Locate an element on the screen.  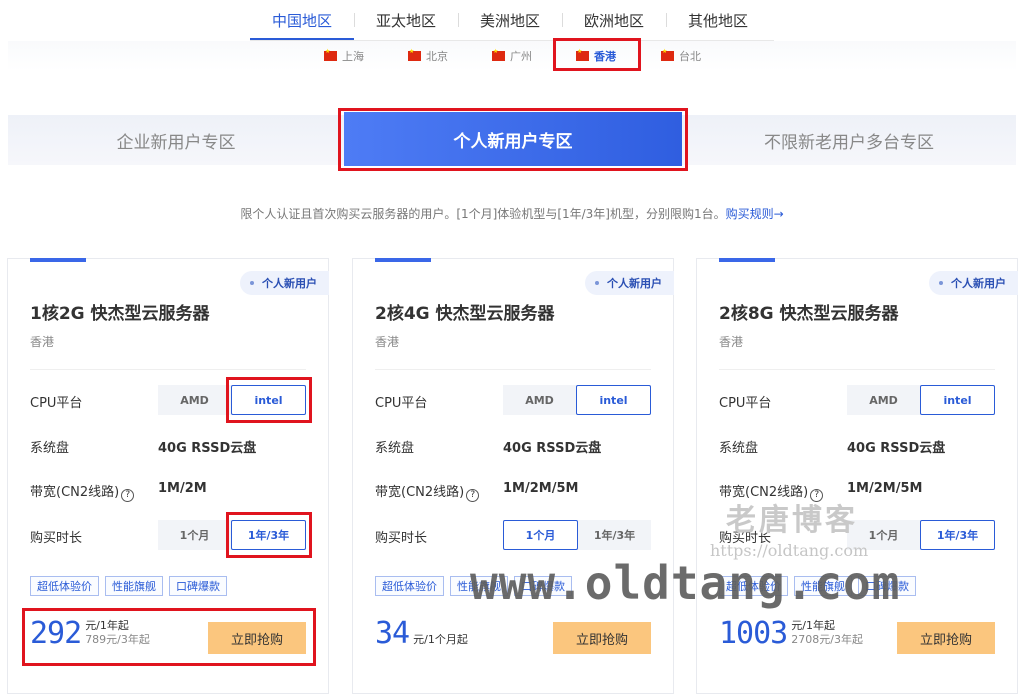
purchase-rules-link: 购买规则→ is located at coordinates (755, 214).